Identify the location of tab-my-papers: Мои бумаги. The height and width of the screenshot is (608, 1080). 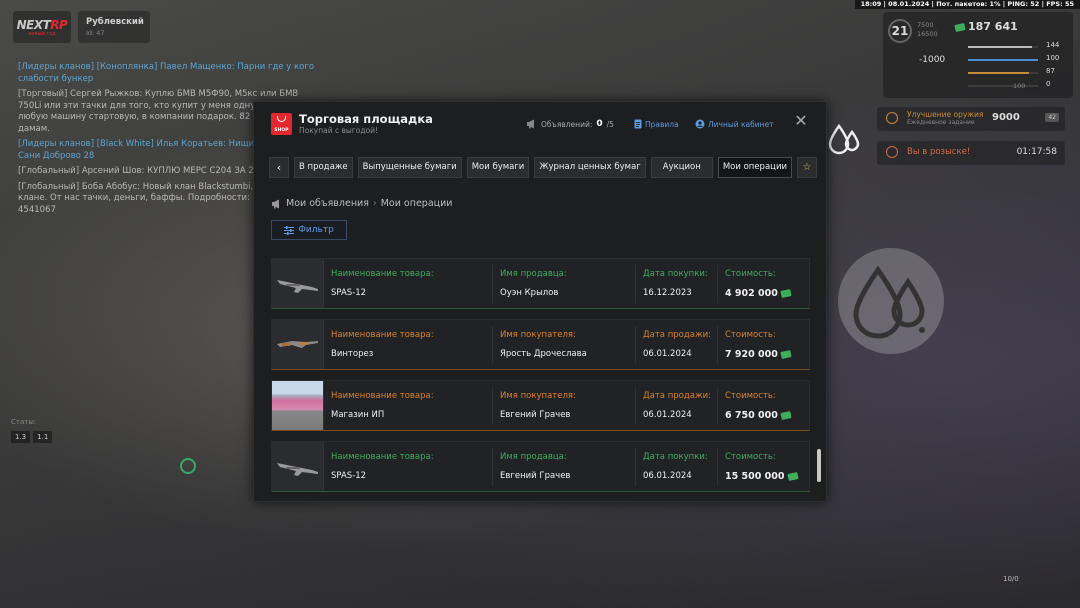
(498, 167).